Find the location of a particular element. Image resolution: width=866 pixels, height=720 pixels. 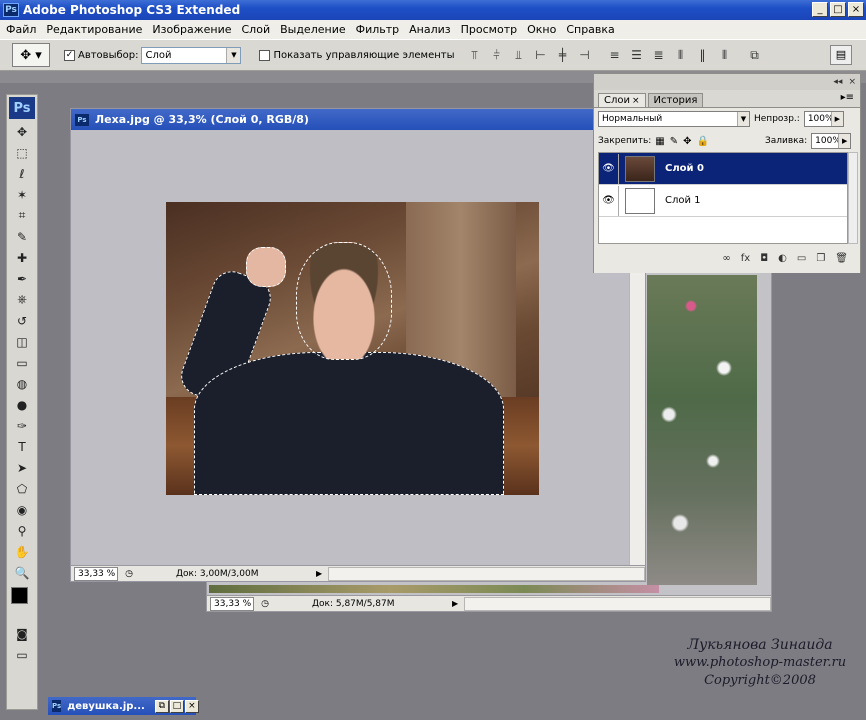

auto-align-icon: ⧉ is located at coordinates (755, 55).